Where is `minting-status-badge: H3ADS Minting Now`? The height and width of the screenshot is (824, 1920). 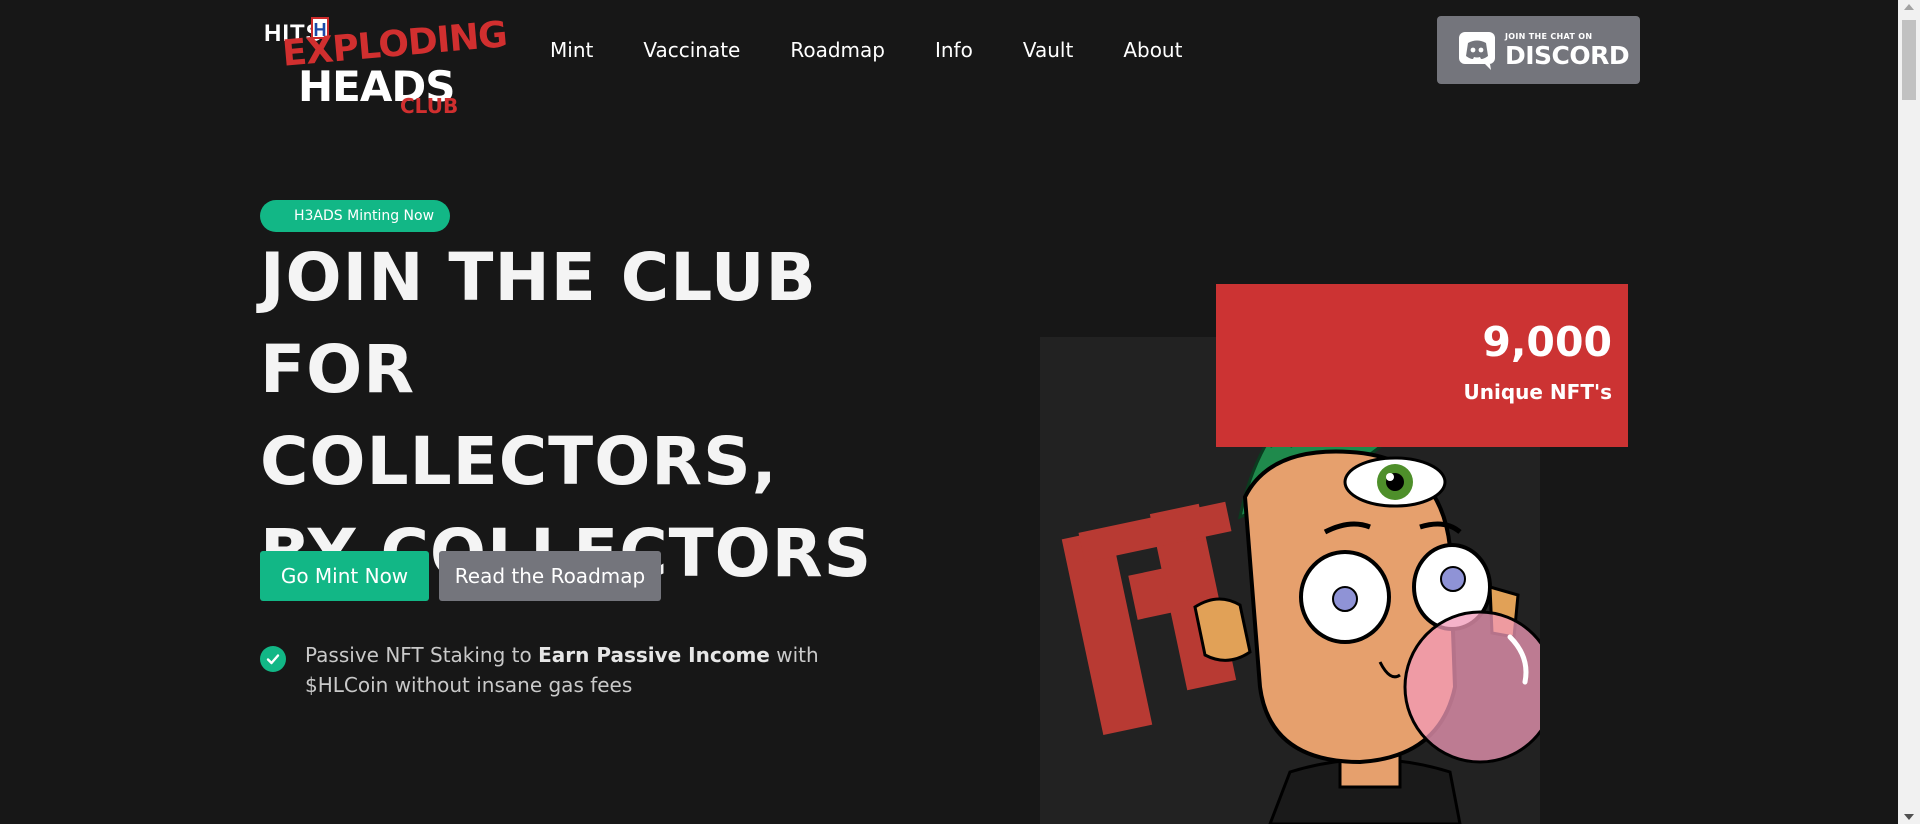
minting-status-badge: H3ADS Minting Now is located at coordinates (355, 216).